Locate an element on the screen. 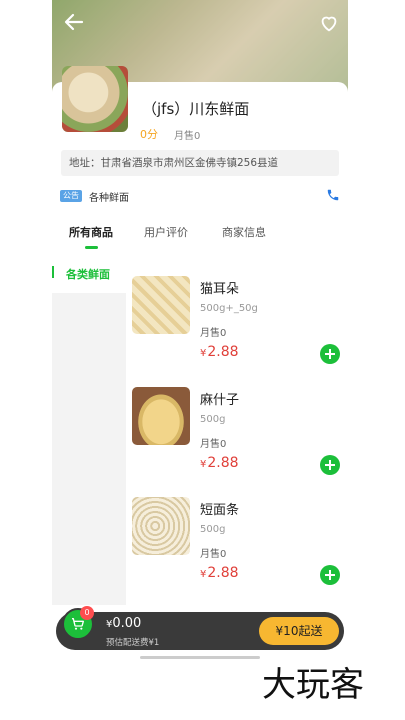 Image resolution: width=405 pixels, height=720 pixels. checkout-button: ¥10起送 is located at coordinates (299, 631).